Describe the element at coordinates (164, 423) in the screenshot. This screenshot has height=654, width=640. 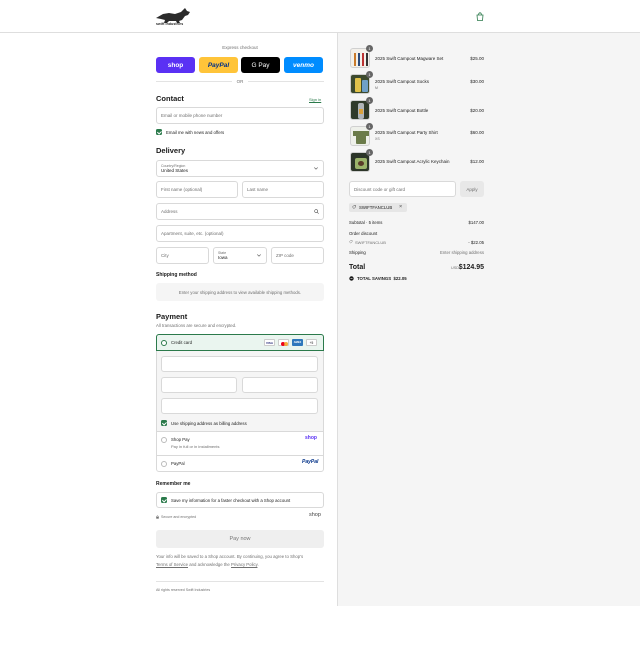
I see `billing-address-checkbox` at that location.